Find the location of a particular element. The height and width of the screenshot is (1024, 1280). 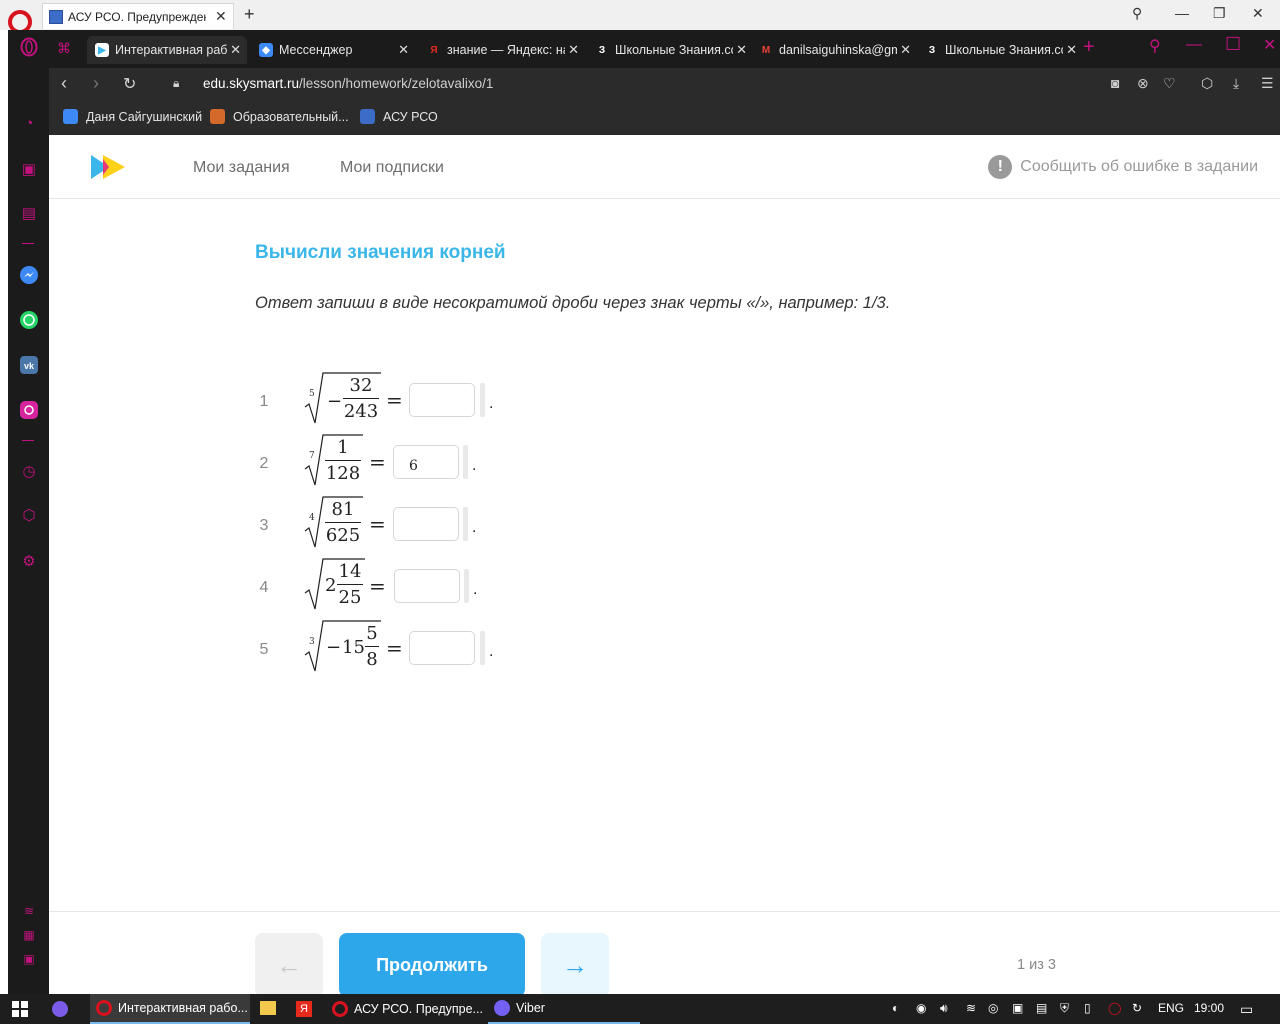

windows-start-icon is located at coordinates (20, 1009).